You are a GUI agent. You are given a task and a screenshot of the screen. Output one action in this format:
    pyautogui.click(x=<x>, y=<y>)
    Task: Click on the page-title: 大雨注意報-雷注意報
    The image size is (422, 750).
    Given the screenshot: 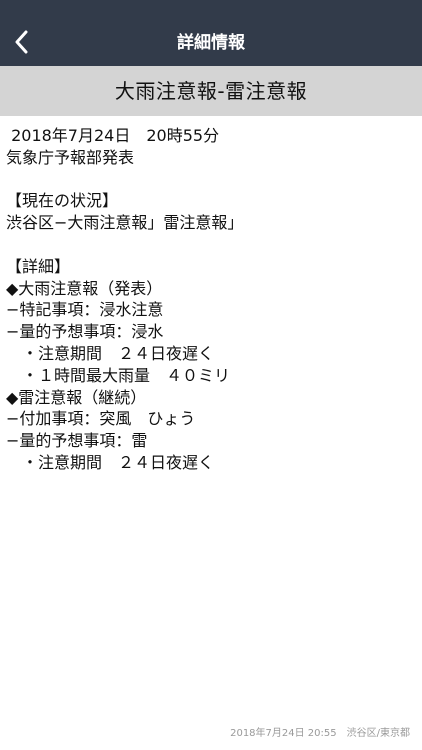 What is the action you would take?
    pyautogui.click(x=211, y=91)
    